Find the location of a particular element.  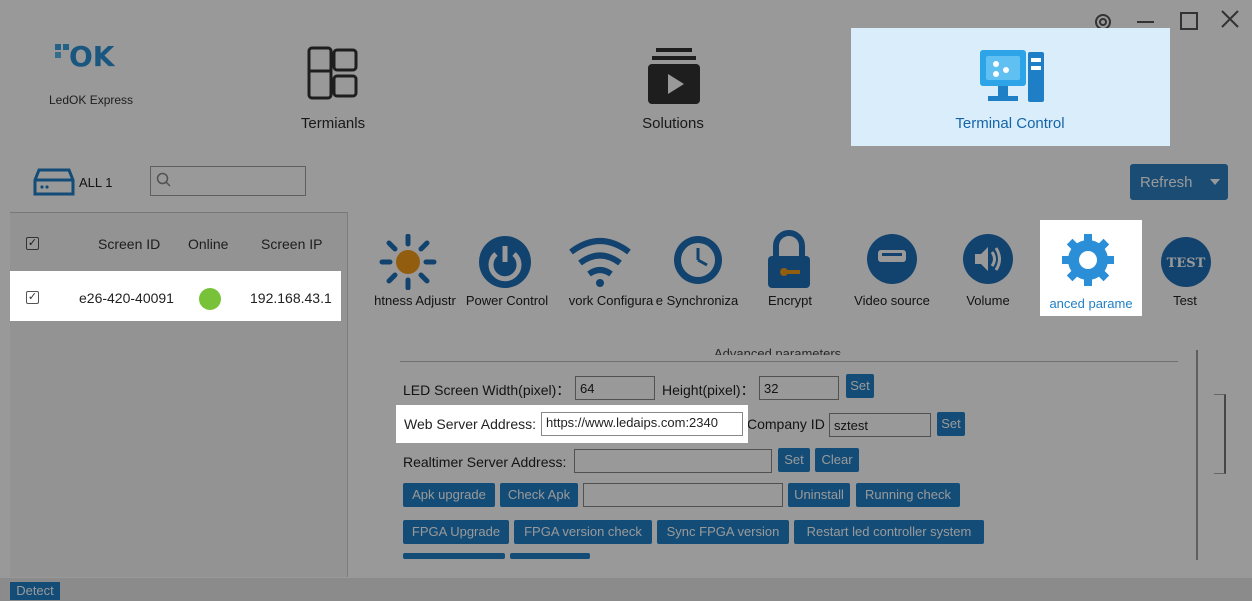

highlight-online-dot is located at coordinates (210, 299).